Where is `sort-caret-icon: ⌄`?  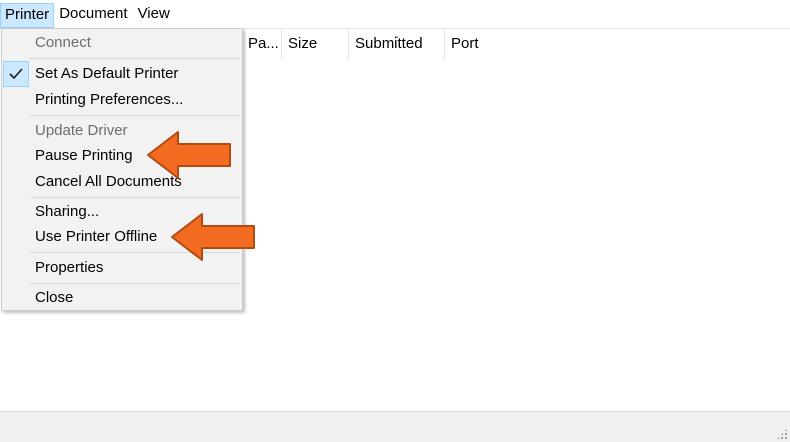 sort-caret-icon: ⌄ is located at coordinates (397, 35).